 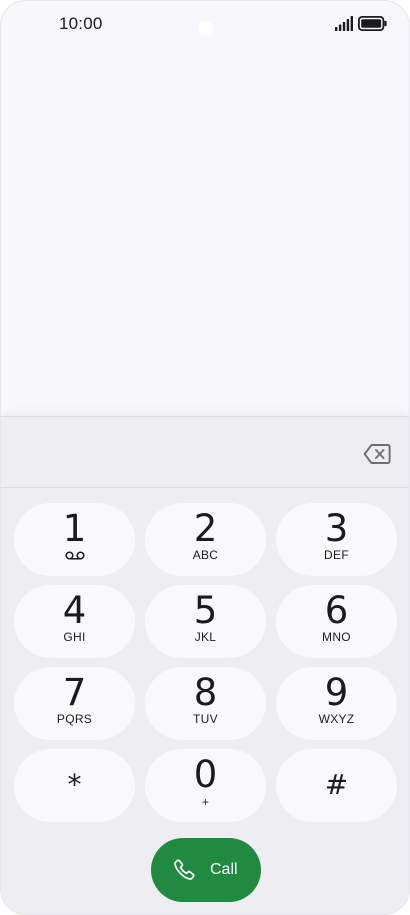 I want to click on key-digit: 1, so click(x=74, y=528).